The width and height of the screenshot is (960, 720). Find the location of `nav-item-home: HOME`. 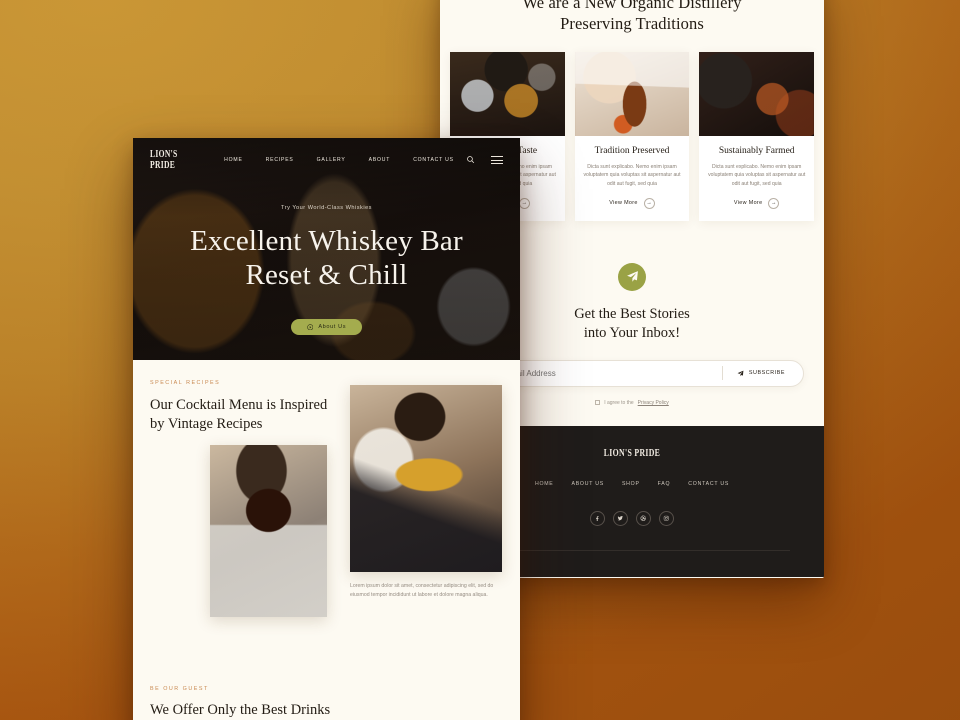

nav-item-home: HOME is located at coordinates (233, 160).